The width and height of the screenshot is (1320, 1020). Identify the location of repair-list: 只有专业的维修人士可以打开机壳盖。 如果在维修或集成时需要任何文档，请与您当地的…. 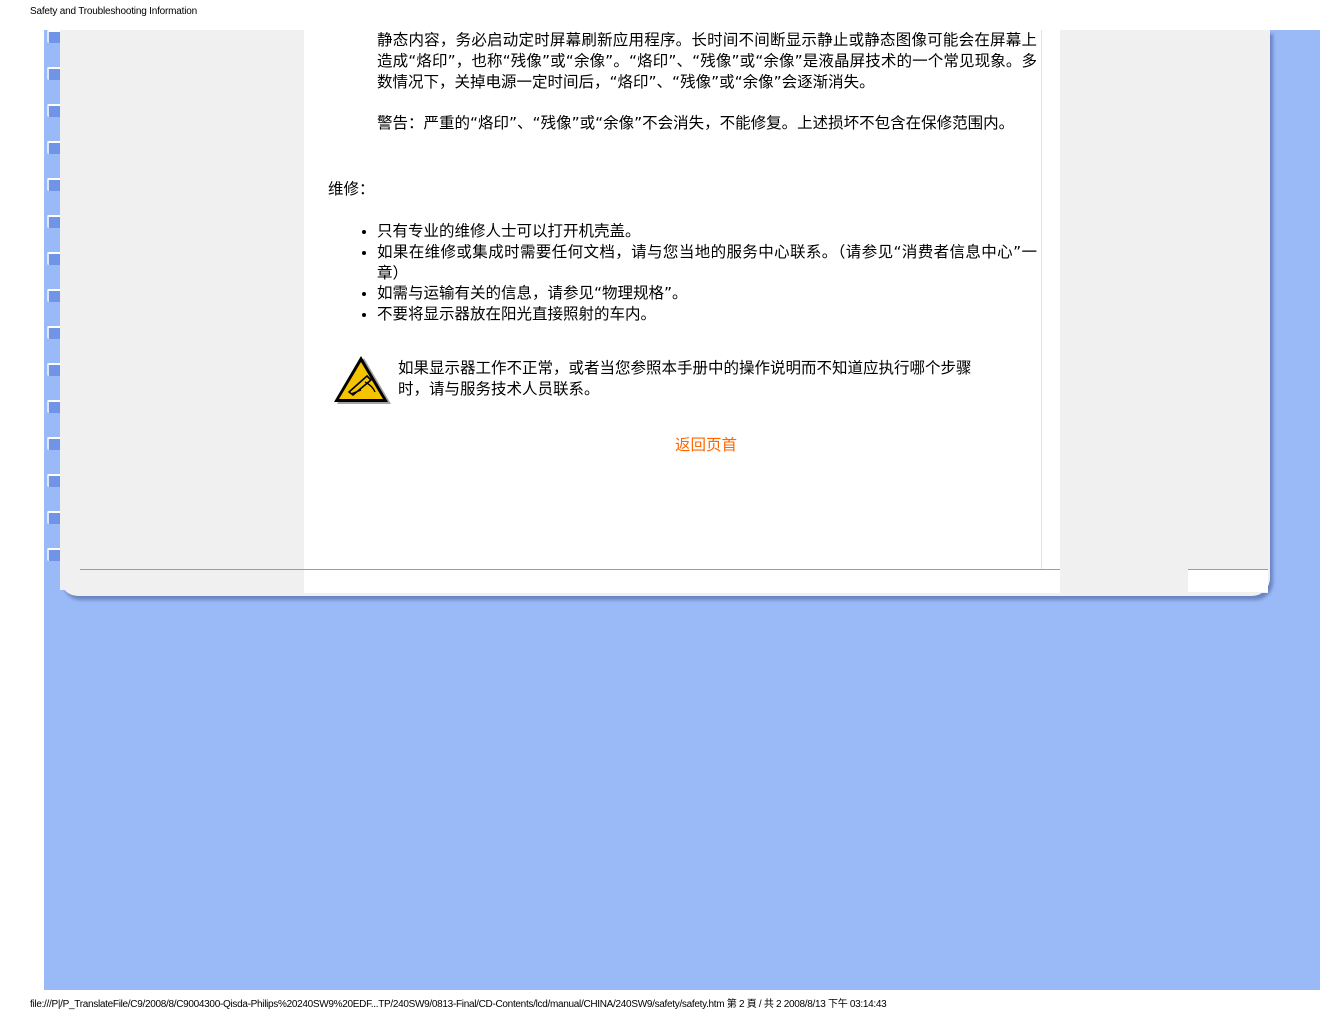
(699, 273).